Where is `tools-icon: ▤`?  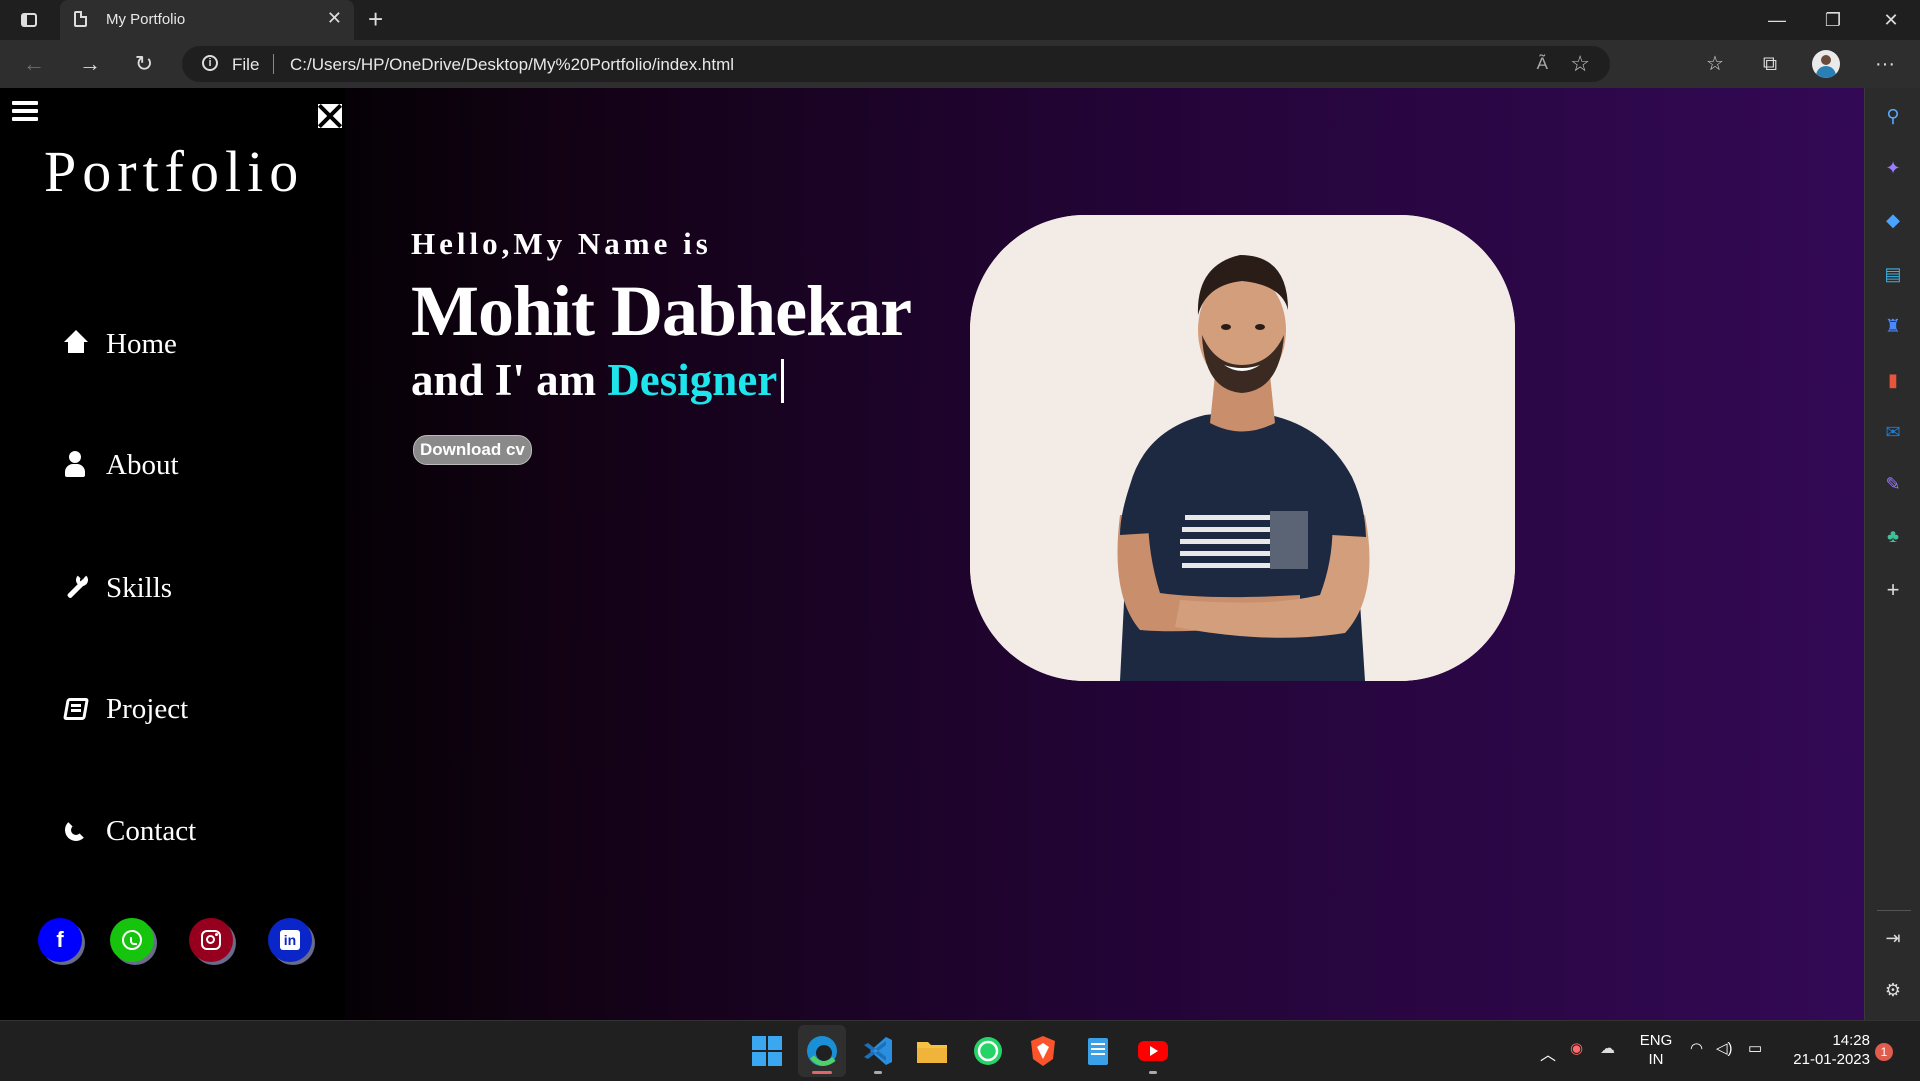
tools-icon: ▤ is located at coordinates (1893, 274).